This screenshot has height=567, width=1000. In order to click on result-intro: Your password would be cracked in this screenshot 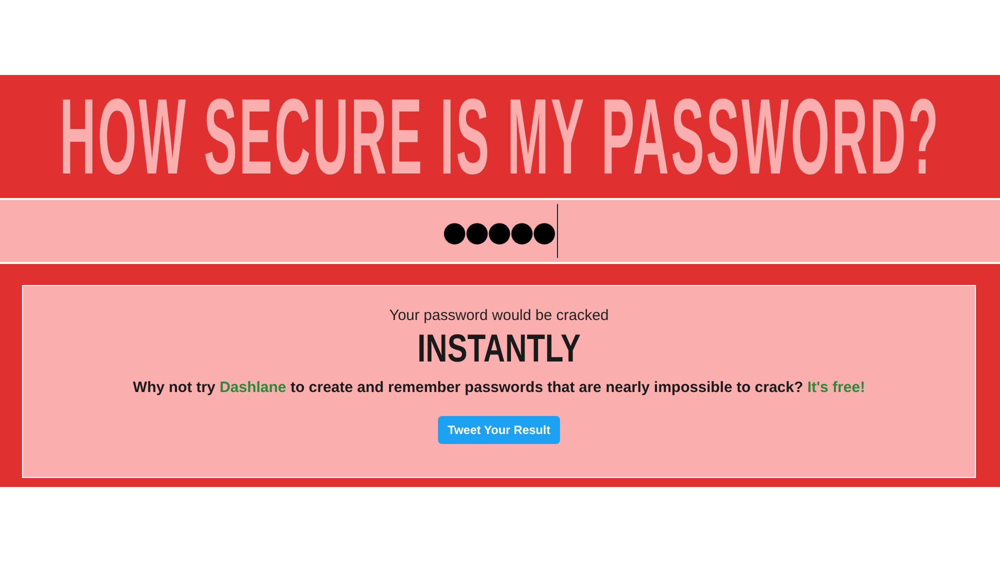, I will do `click(499, 315)`.